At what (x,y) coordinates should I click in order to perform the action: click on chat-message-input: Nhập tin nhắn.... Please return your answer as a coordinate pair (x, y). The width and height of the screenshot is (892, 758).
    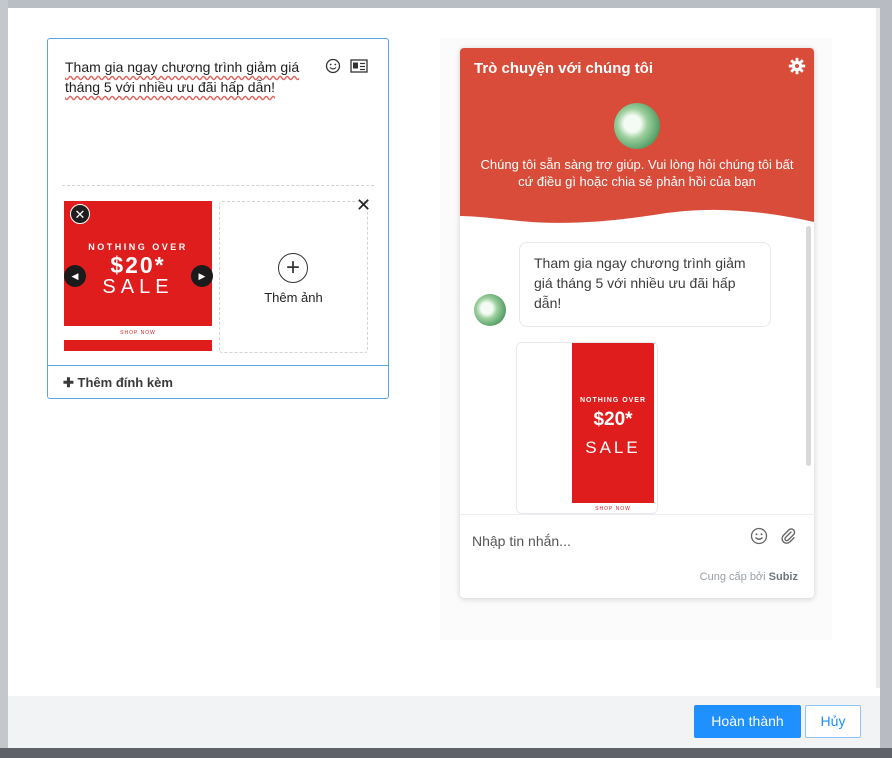
    Looking at the image, I should click on (521, 541).